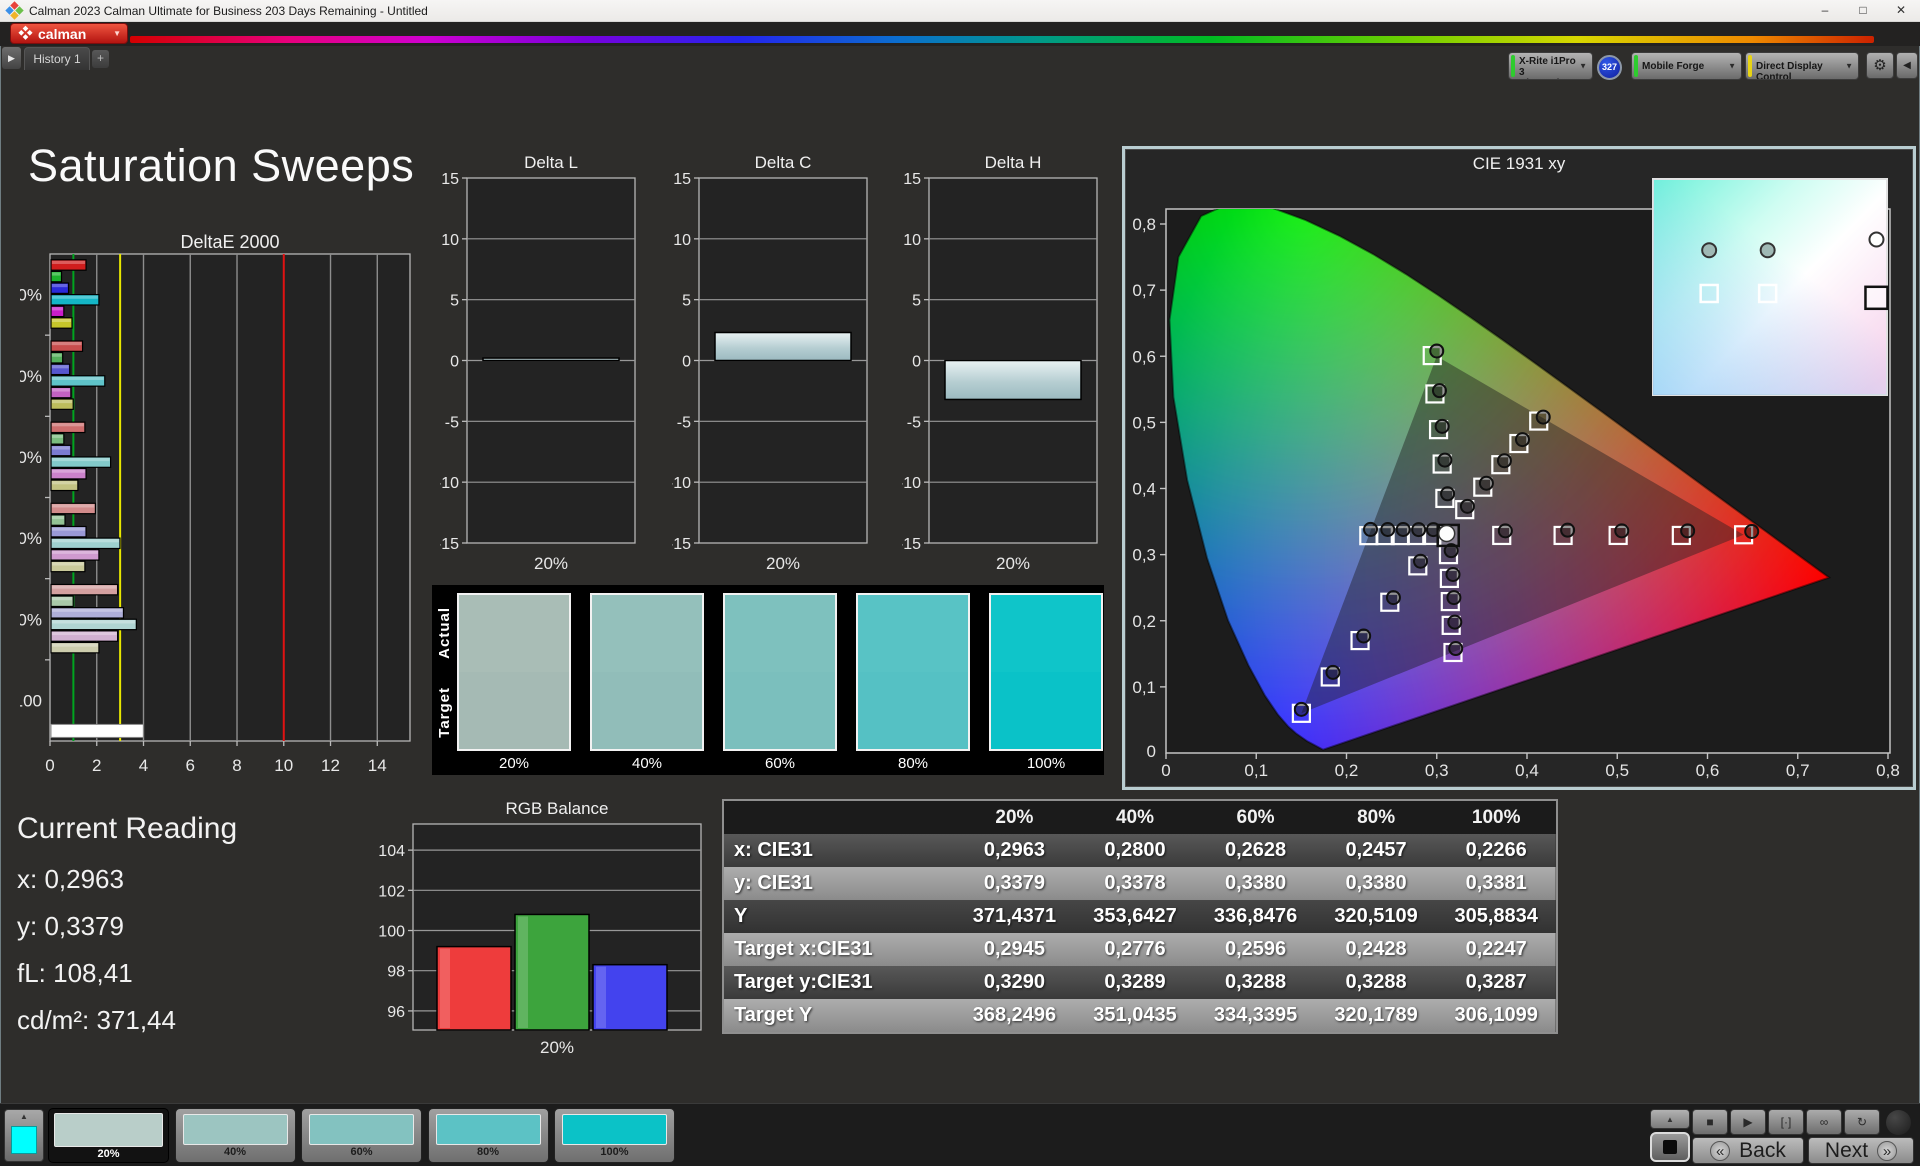  Describe the element at coordinates (1748, 1122) in the screenshot. I see `play-button: ▶` at that location.